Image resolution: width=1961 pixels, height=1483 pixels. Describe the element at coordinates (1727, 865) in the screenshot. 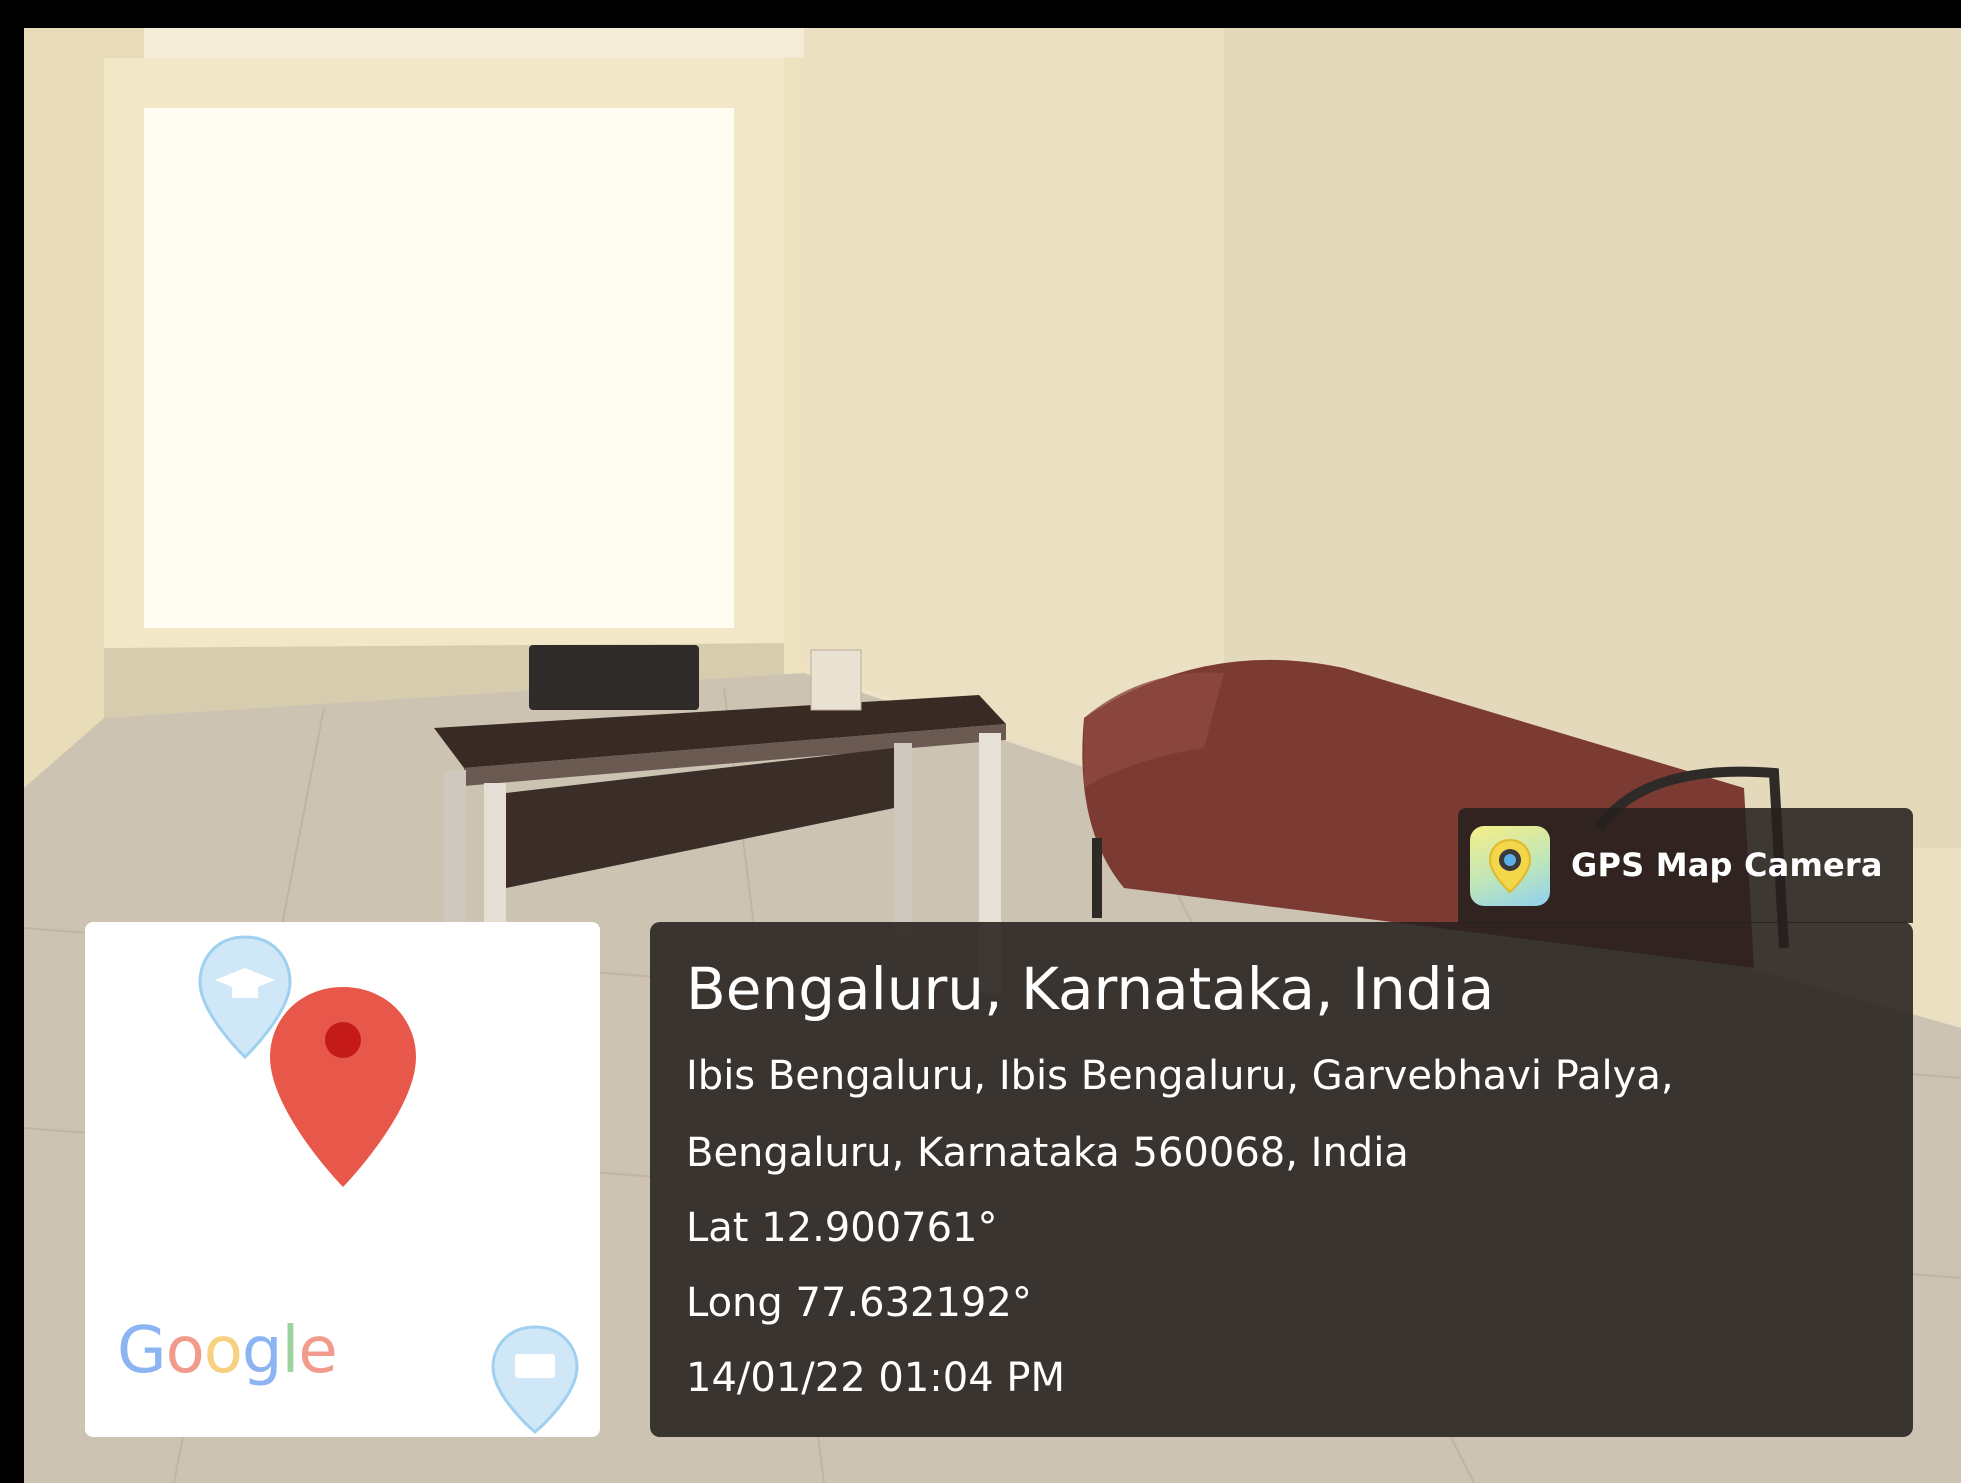

I see `gps-app-name: GPS Map Camera` at that location.